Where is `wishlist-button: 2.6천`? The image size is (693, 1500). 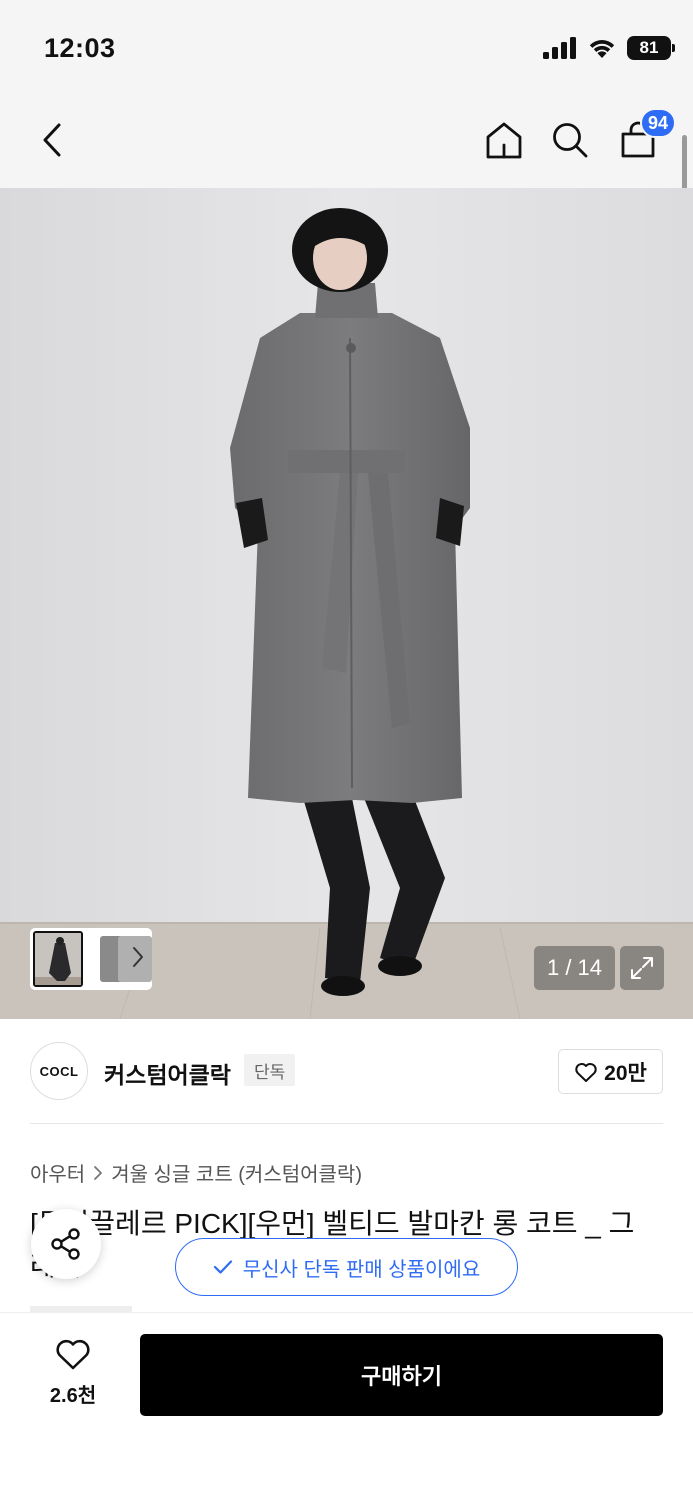
wishlist-button: 2.6천 is located at coordinates (73, 1377).